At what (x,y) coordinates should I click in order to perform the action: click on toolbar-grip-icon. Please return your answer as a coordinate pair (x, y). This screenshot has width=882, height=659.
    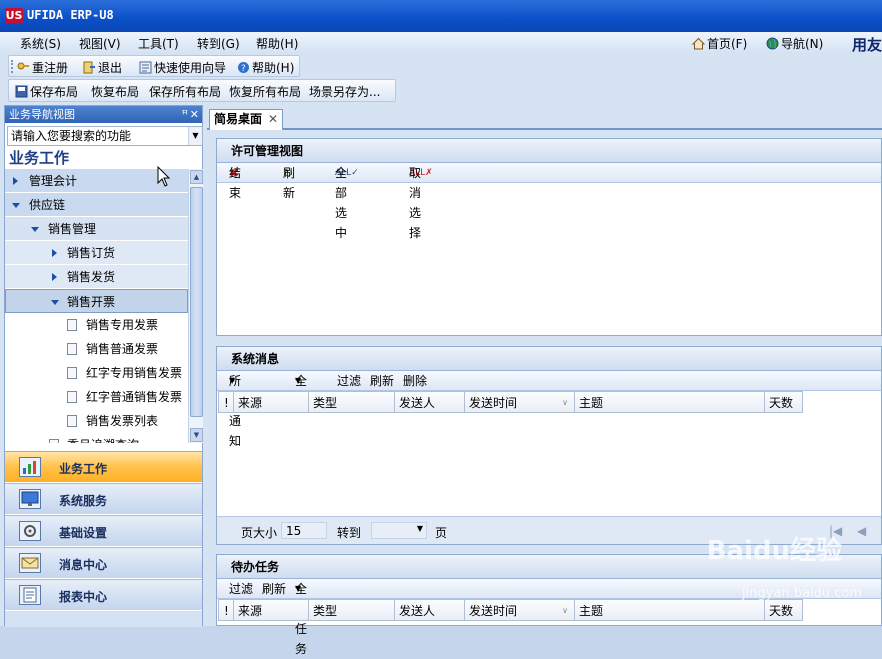
    Looking at the image, I should click on (12, 66).